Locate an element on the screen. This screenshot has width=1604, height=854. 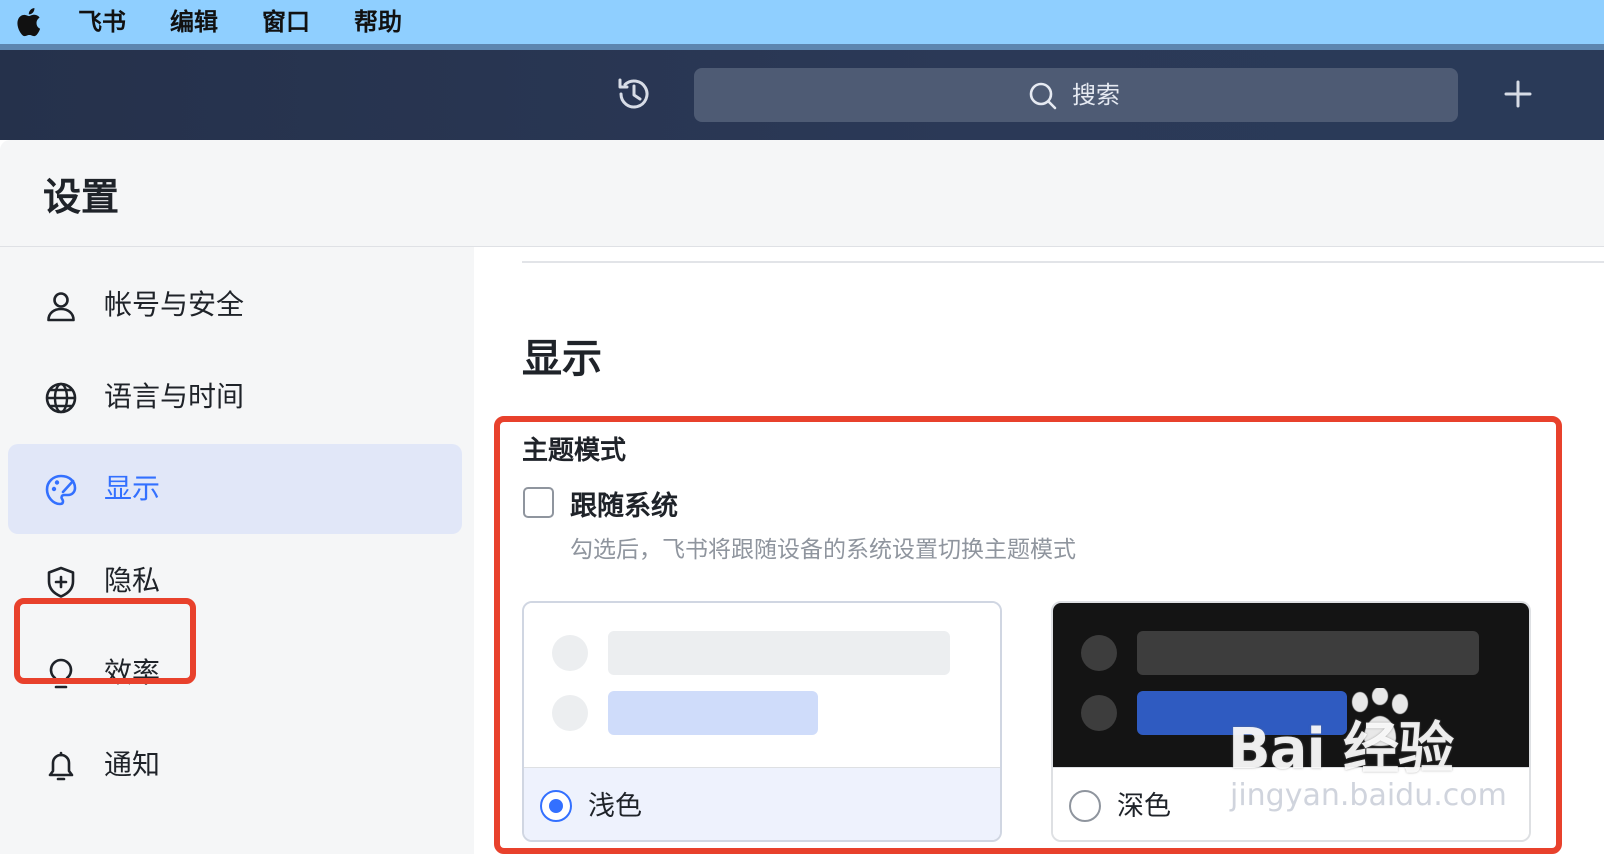
user-icon is located at coordinates (61, 307).